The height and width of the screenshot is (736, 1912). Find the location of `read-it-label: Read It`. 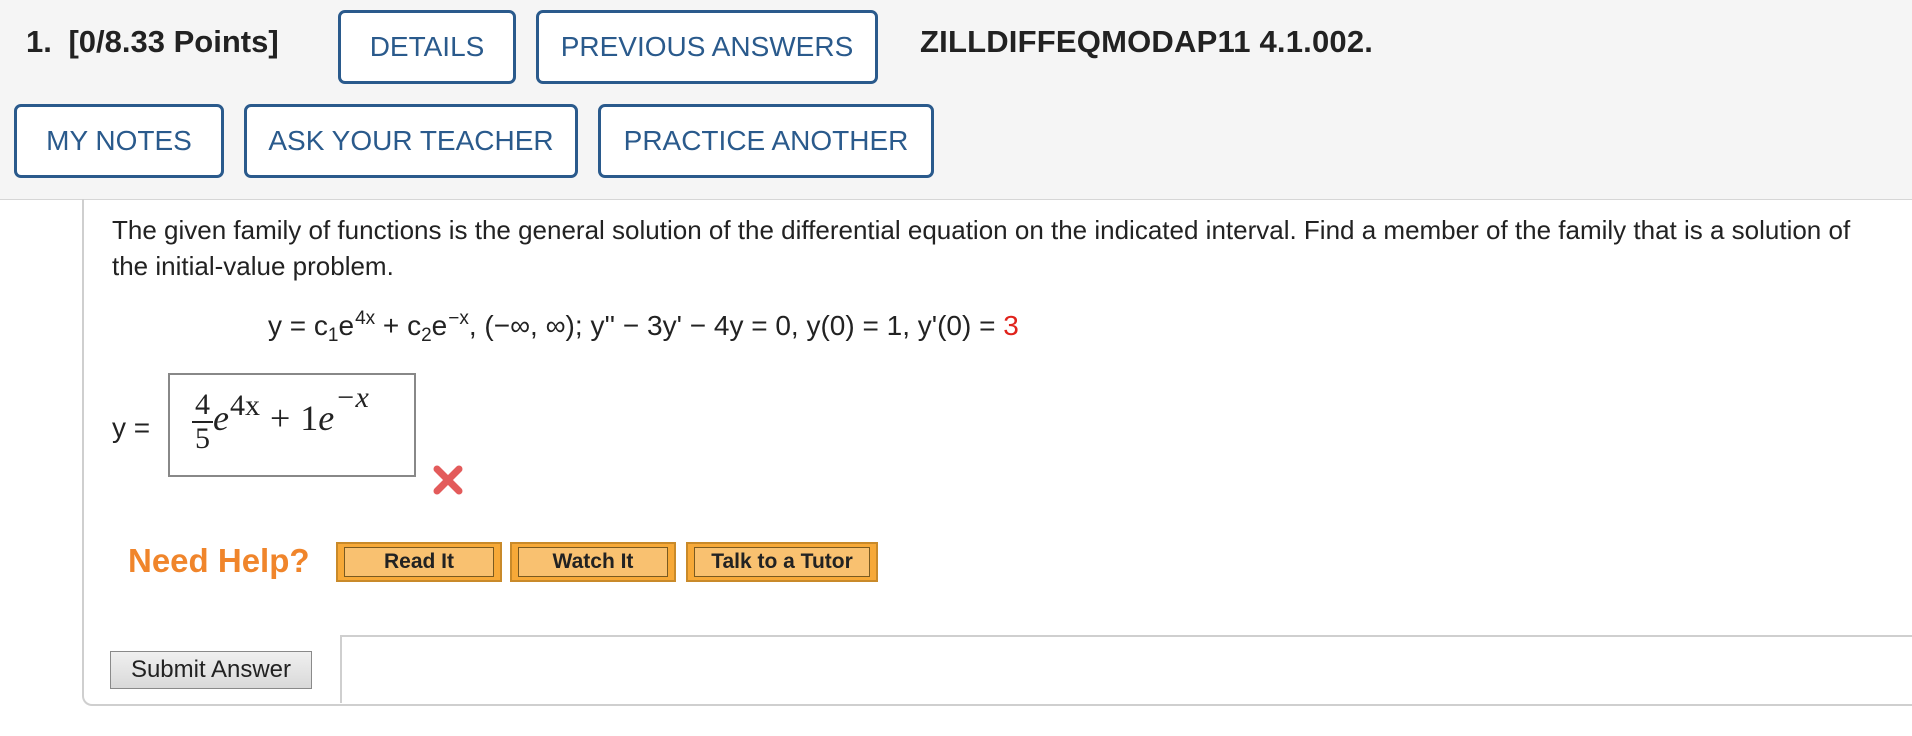

read-it-label: Read It is located at coordinates (419, 562).